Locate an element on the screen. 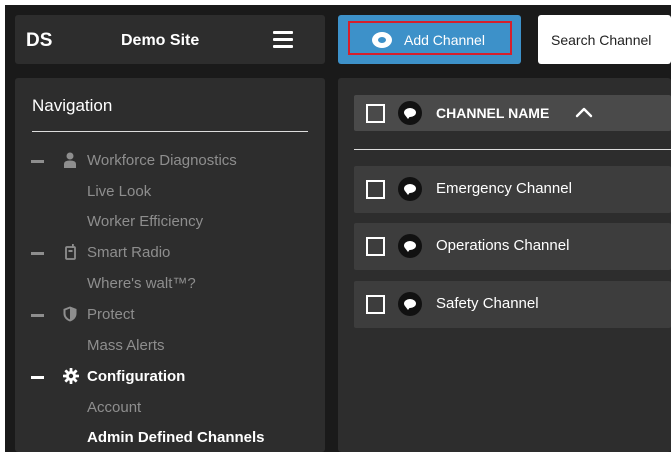  search-box is located at coordinates (604, 39).